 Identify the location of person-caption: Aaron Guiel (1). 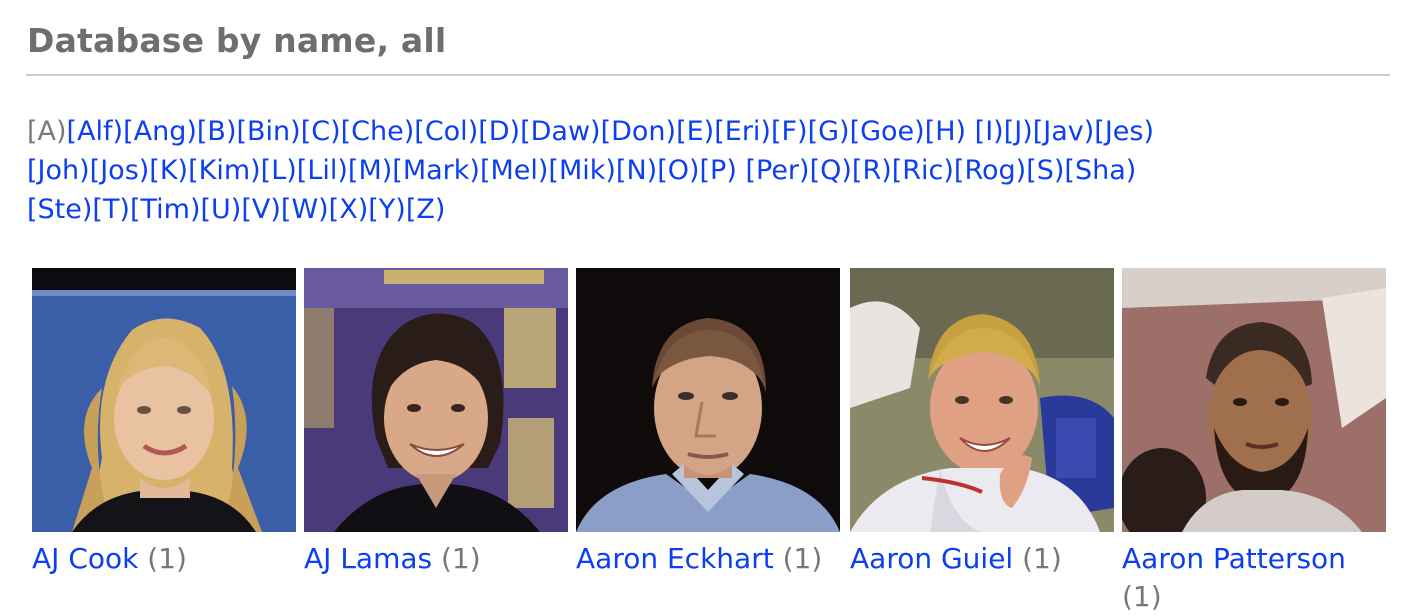
(985, 559).